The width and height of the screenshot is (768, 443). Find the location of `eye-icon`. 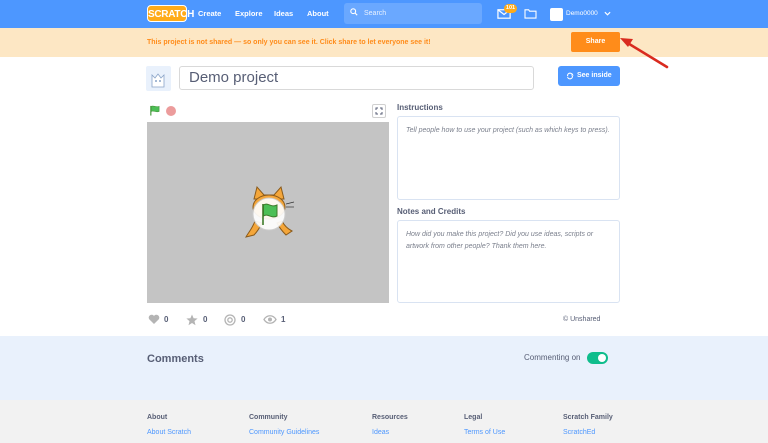

eye-icon is located at coordinates (270, 319).